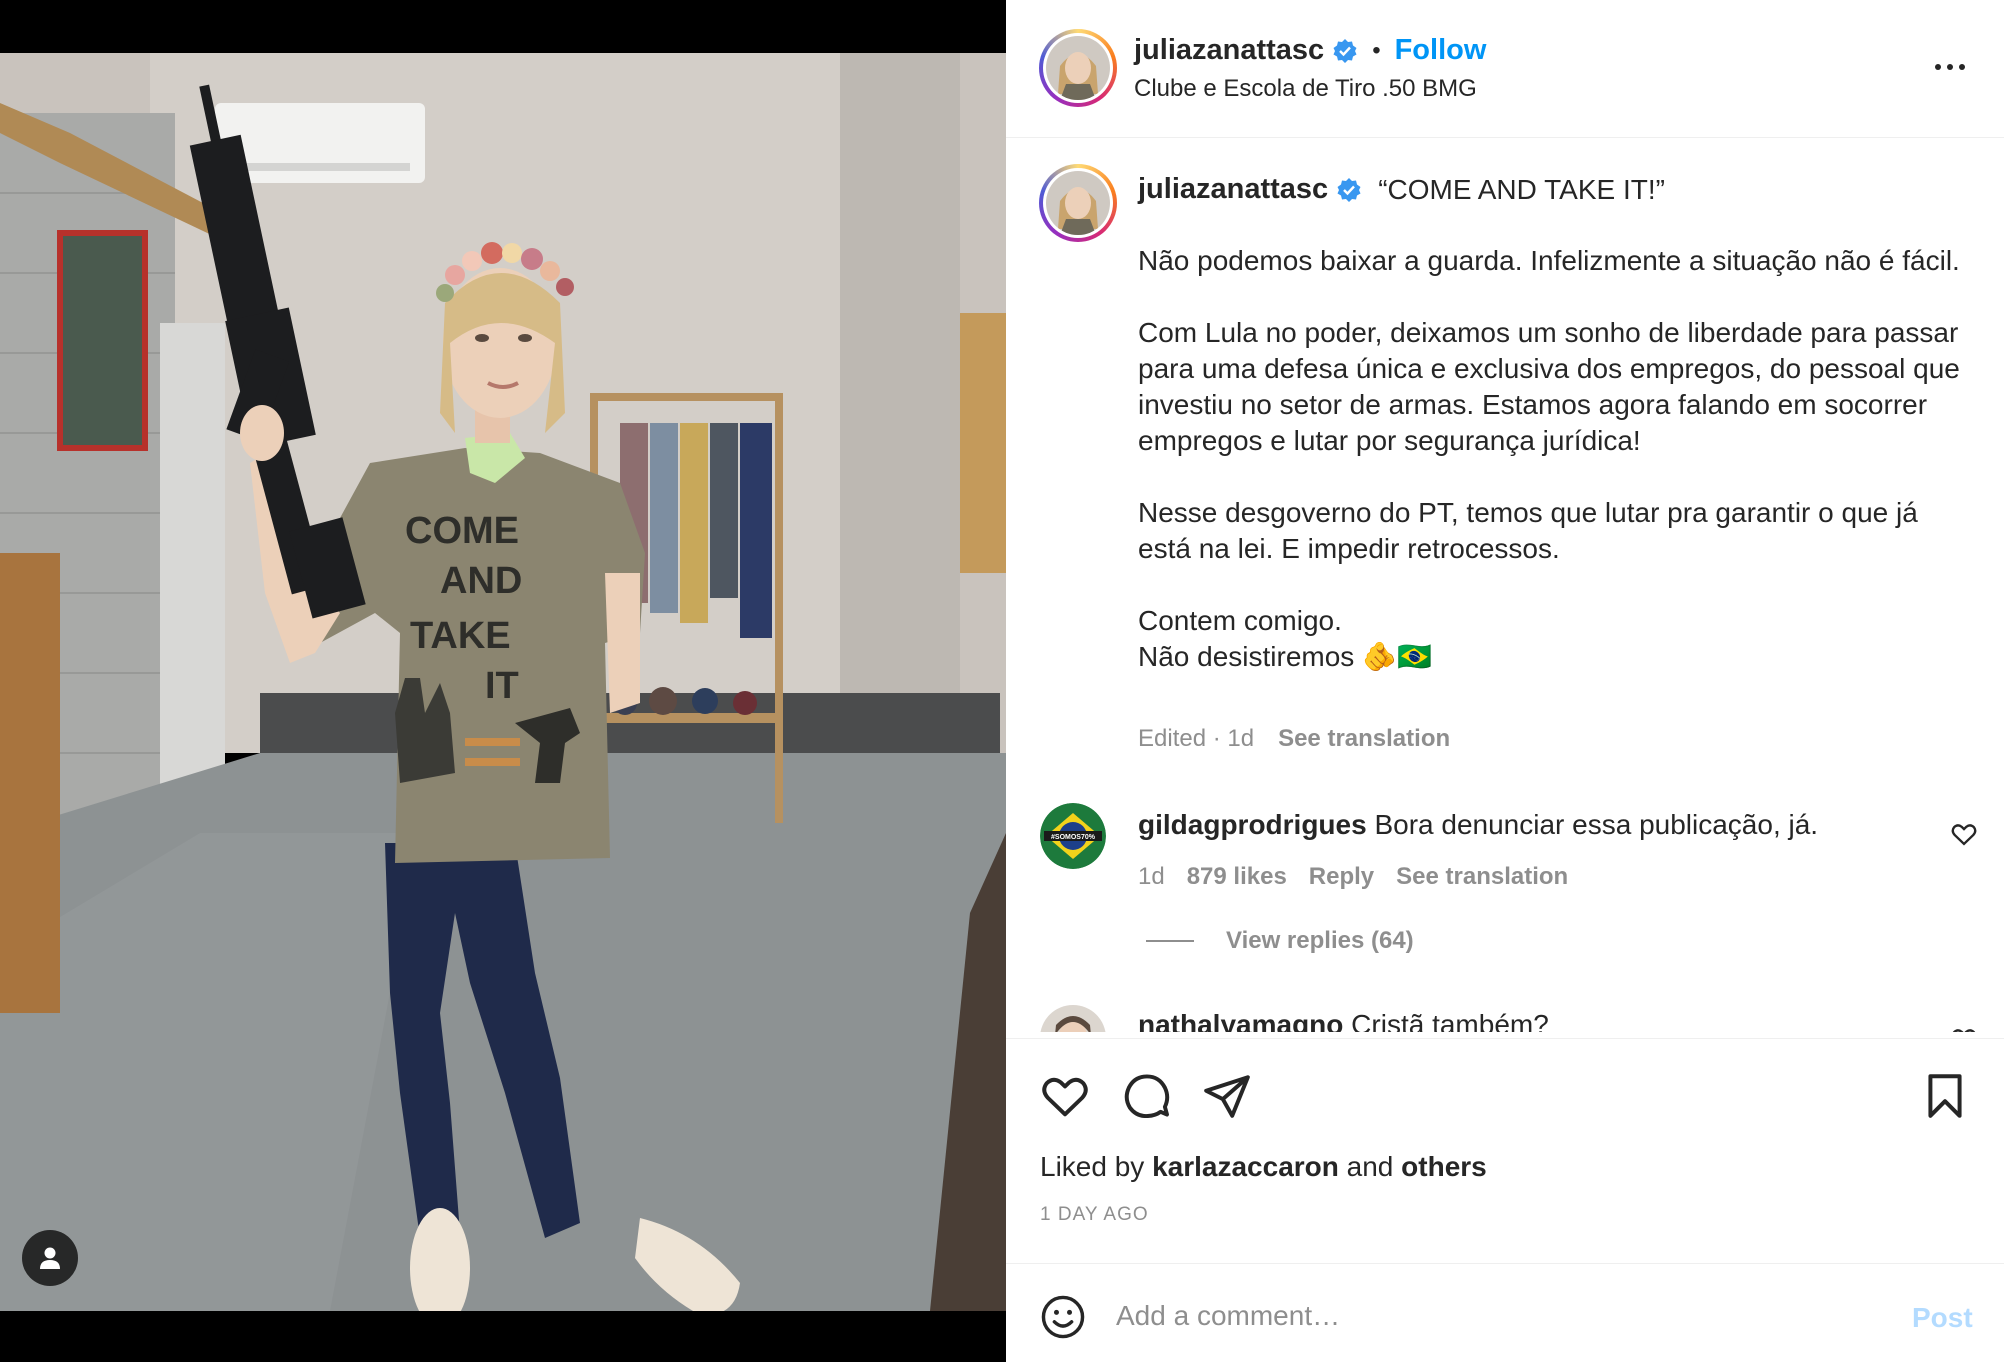  Describe the element at coordinates (481, 581) in the screenshot. I see `svg-text: AND` at that location.